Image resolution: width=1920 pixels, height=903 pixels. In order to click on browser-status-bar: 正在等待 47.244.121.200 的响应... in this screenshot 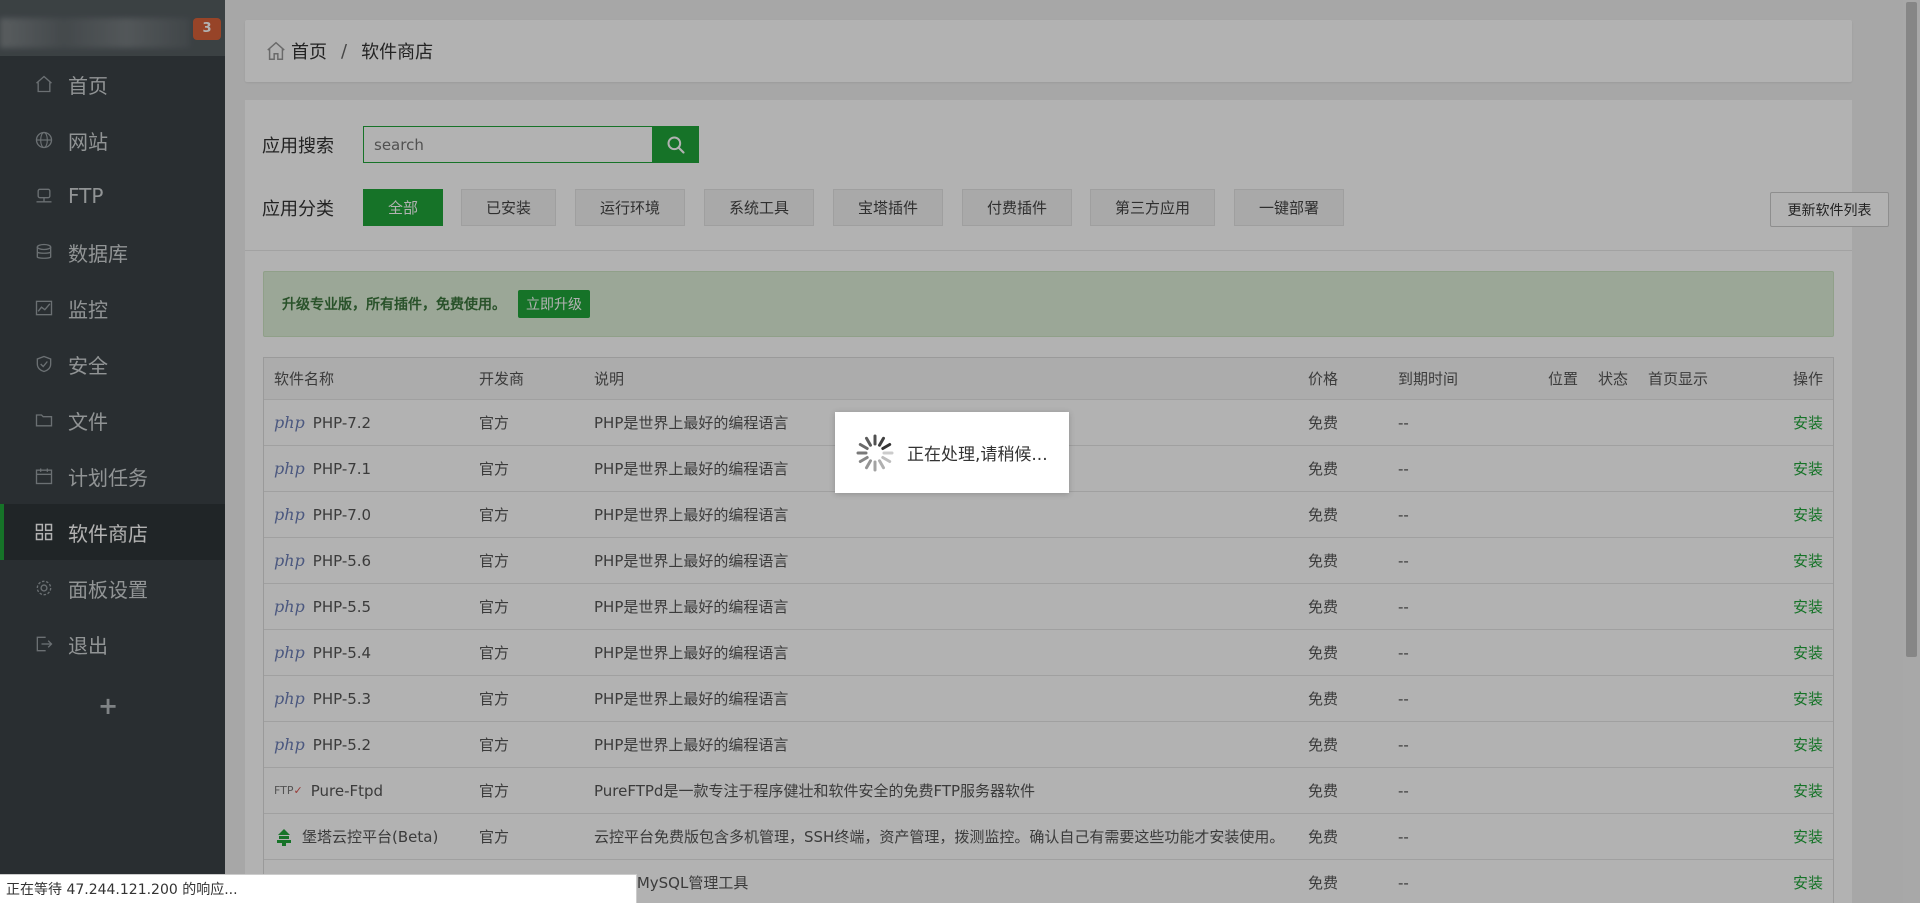, I will do `click(318, 888)`.